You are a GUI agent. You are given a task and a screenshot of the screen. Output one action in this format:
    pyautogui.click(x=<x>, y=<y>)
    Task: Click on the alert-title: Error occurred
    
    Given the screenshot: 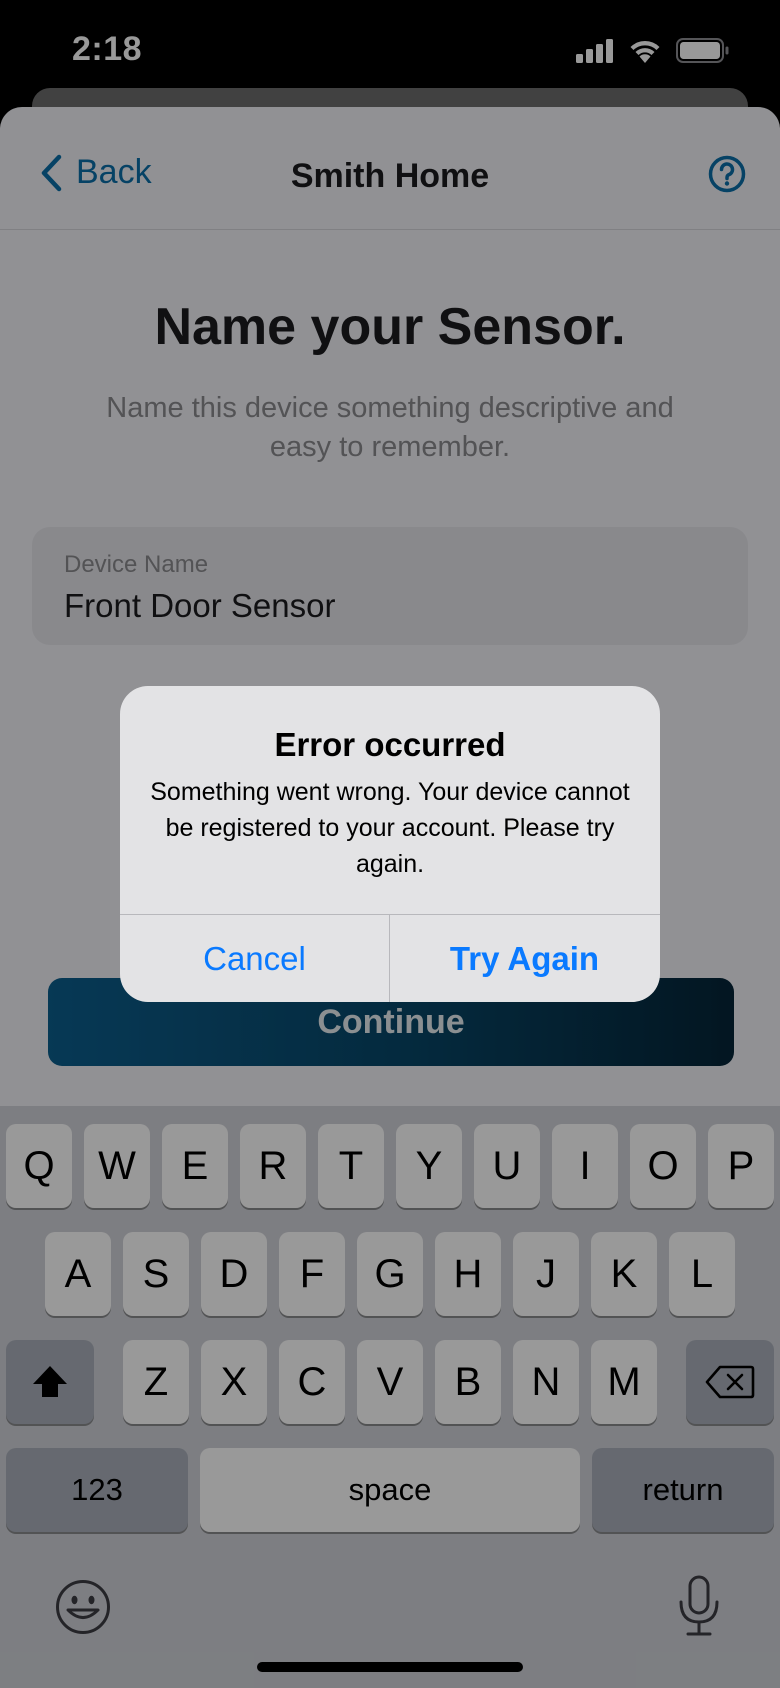 What is the action you would take?
    pyautogui.click(x=390, y=744)
    